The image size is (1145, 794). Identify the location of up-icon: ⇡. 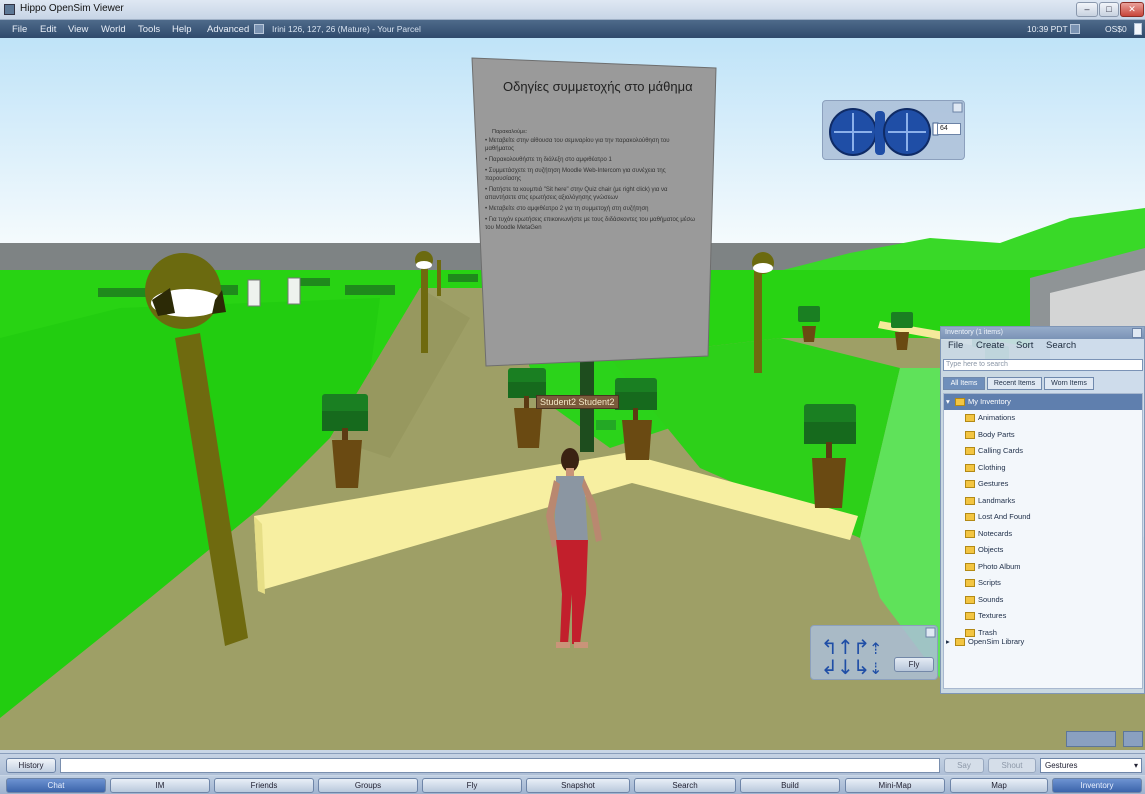
(875, 648).